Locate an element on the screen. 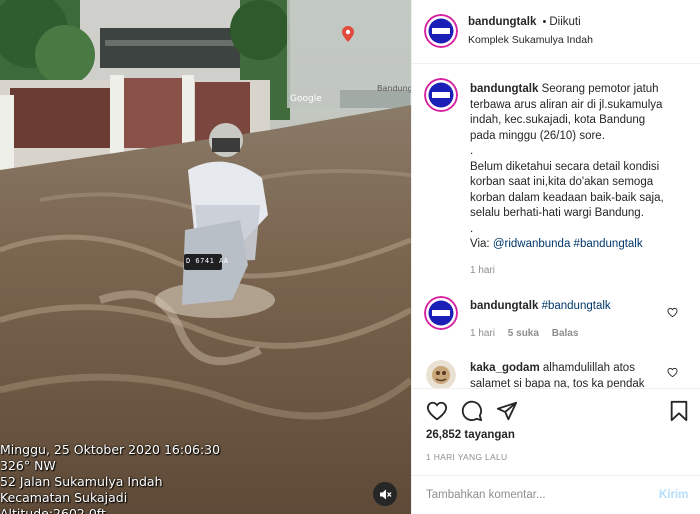 Image resolution: width=700 pixels, height=514 pixels. comment-item: bandungtalk #bandungtalk is located at coordinates (540, 306).